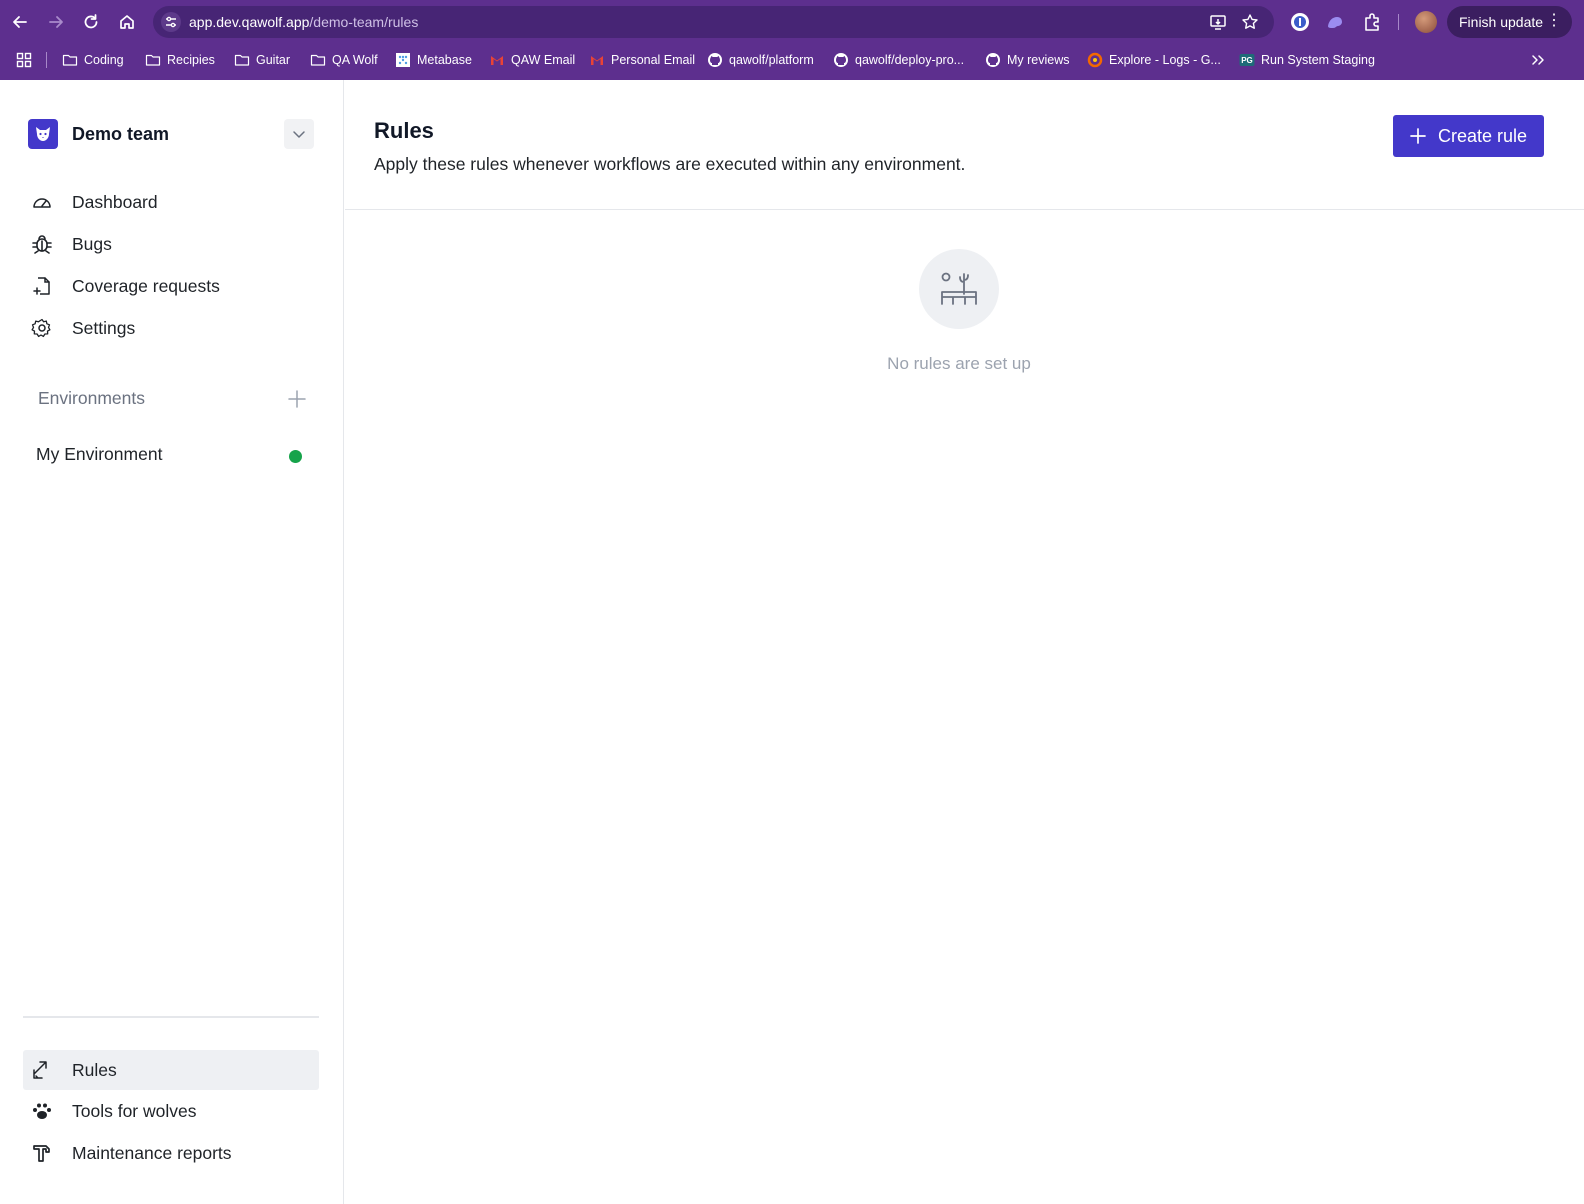 This screenshot has width=1584, height=1204. I want to click on reload-button, so click(91, 22).